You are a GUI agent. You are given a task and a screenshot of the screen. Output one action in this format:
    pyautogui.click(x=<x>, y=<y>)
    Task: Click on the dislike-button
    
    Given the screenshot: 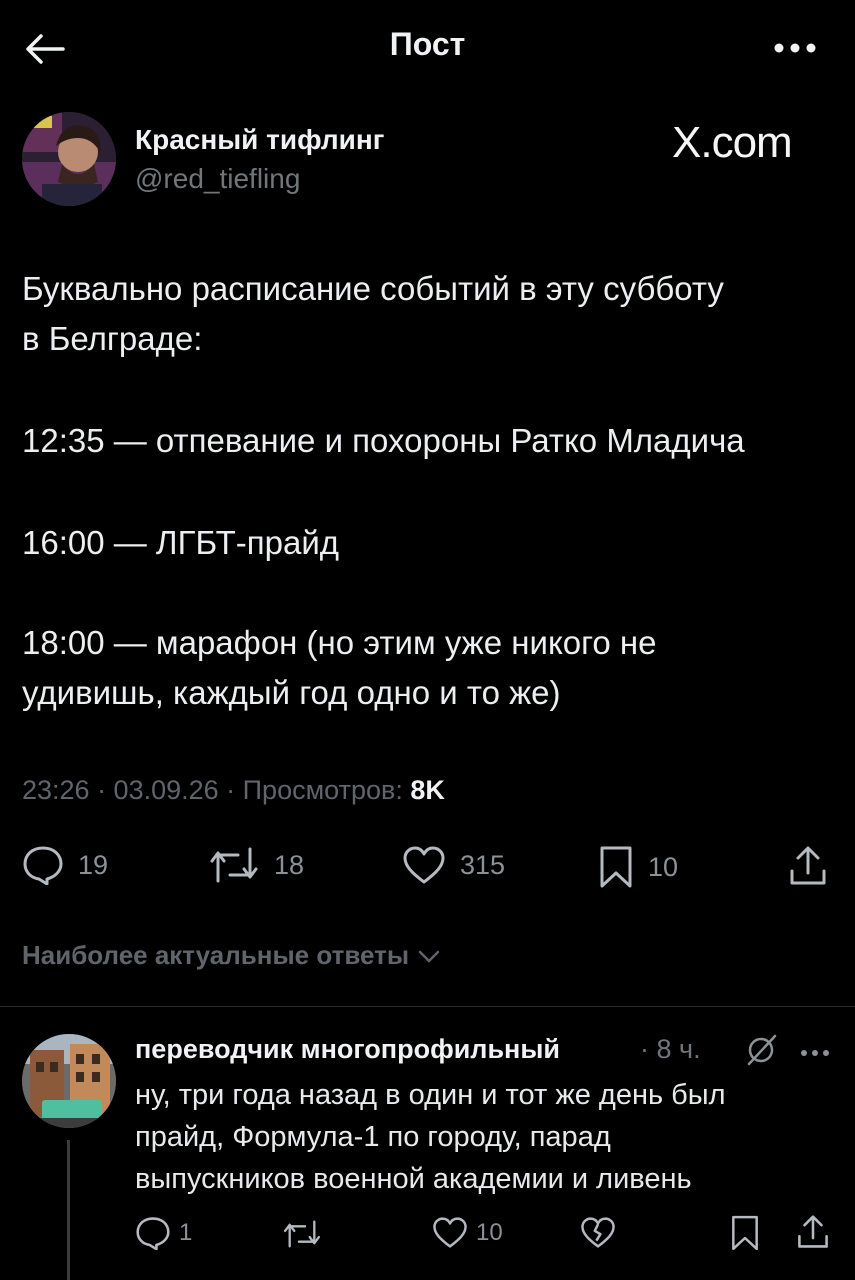 What is the action you would take?
    pyautogui.click(x=598, y=1232)
    